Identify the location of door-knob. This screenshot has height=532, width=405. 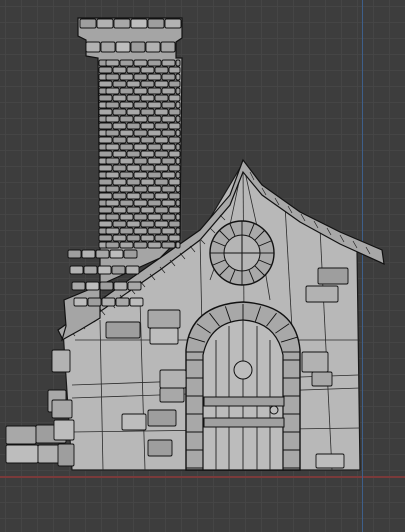
(243, 370).